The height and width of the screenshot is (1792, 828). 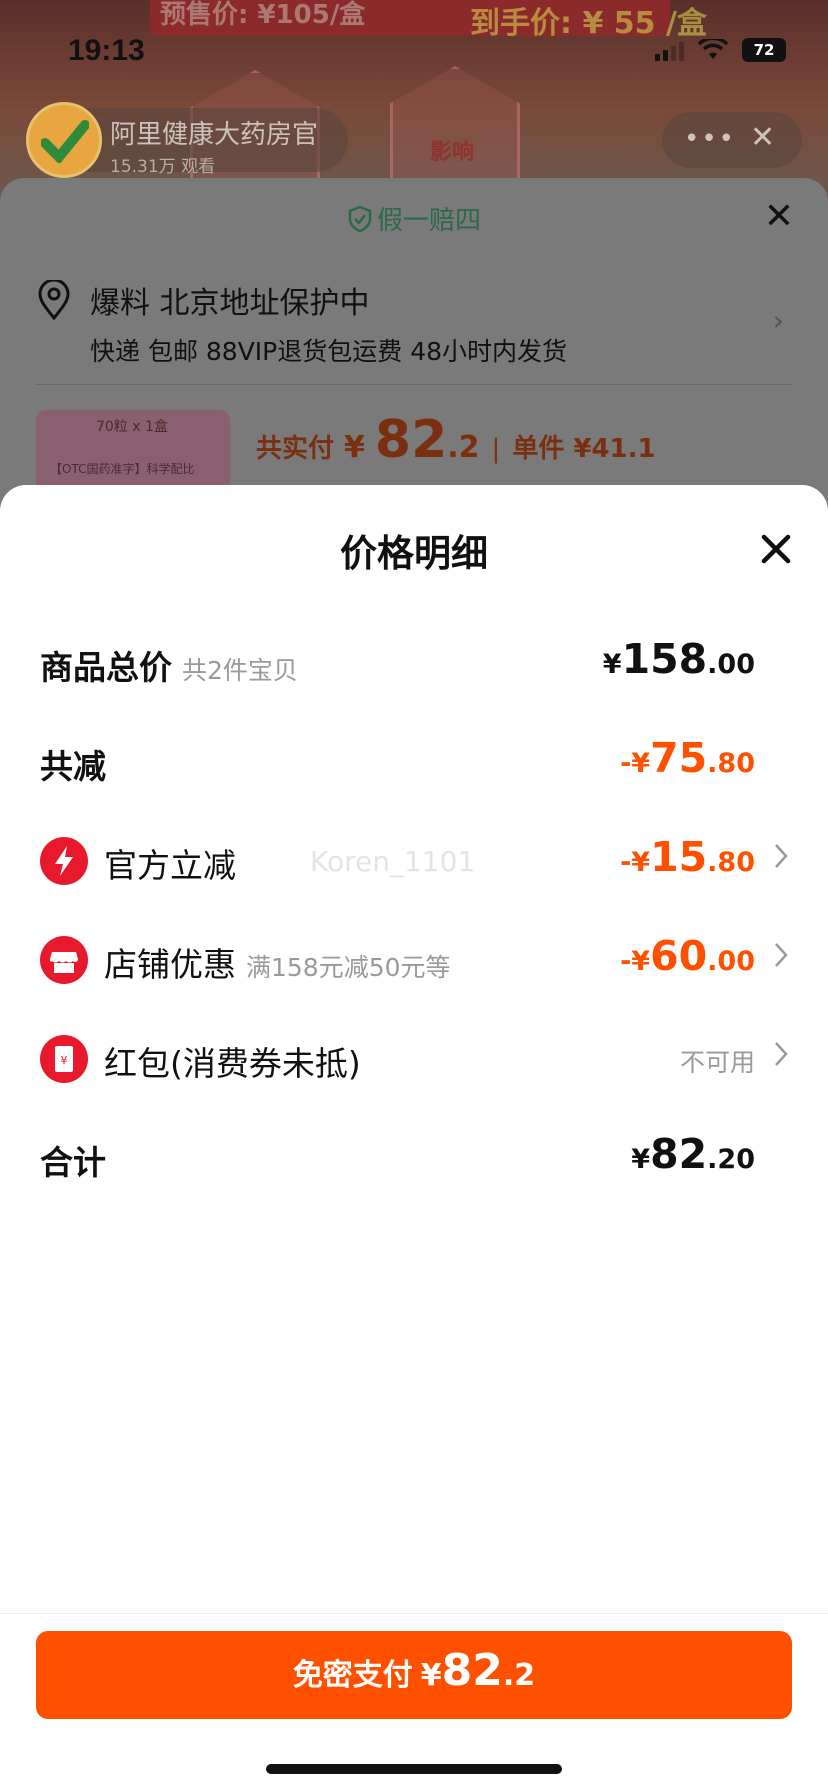 I want to click on paid-decimal: .2, so click(x=463, y=447).